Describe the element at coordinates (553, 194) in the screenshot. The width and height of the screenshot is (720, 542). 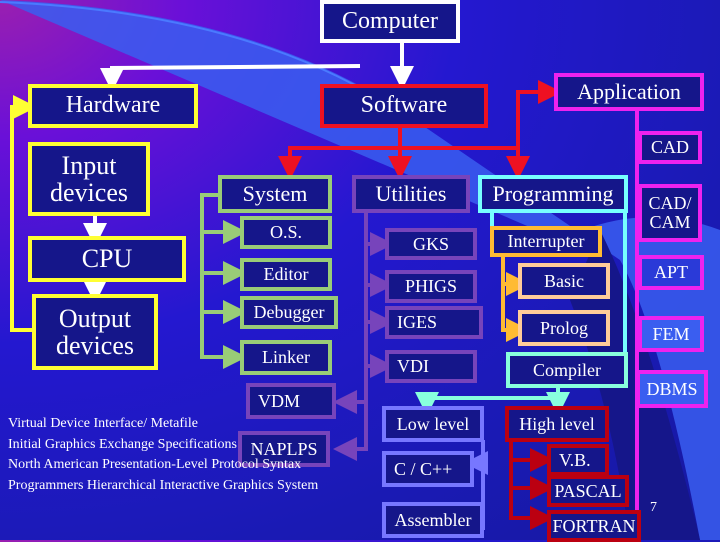
I see `node-programming: Programming` at that location.